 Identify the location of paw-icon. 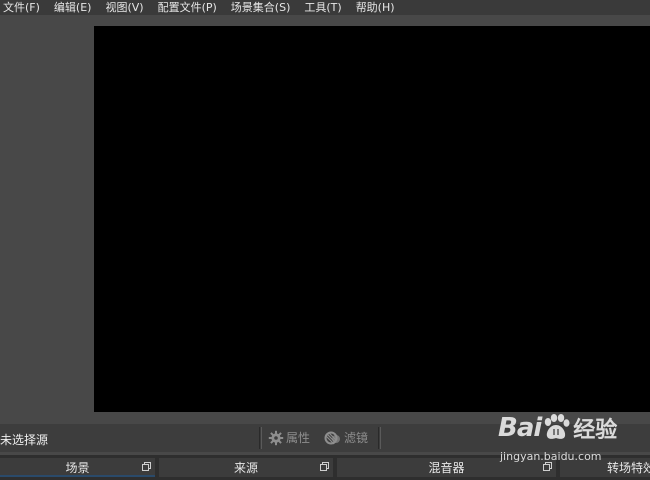
(557, 426).